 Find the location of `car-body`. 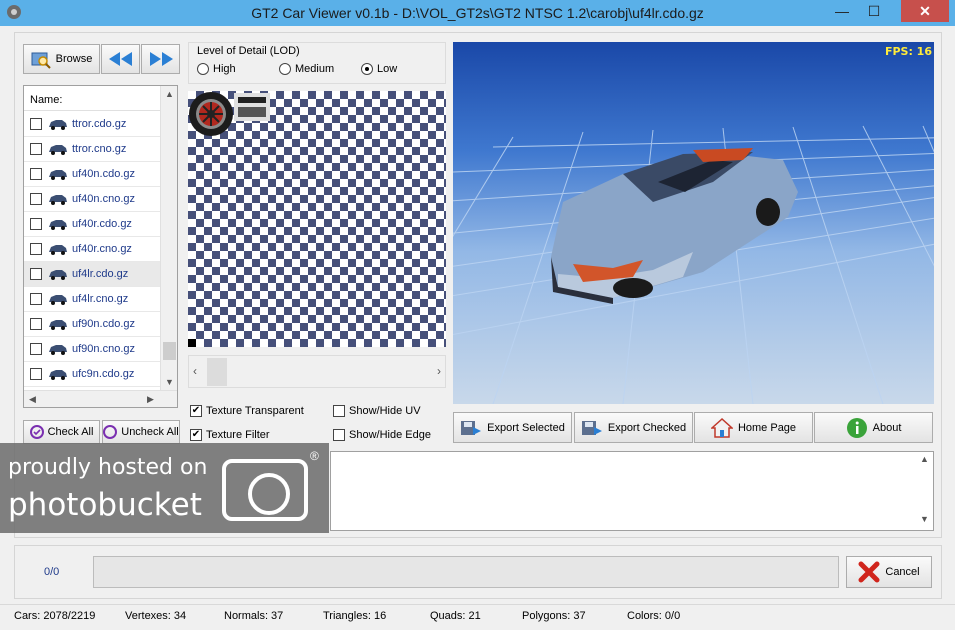

car-body is located at coordinates (674, 226).